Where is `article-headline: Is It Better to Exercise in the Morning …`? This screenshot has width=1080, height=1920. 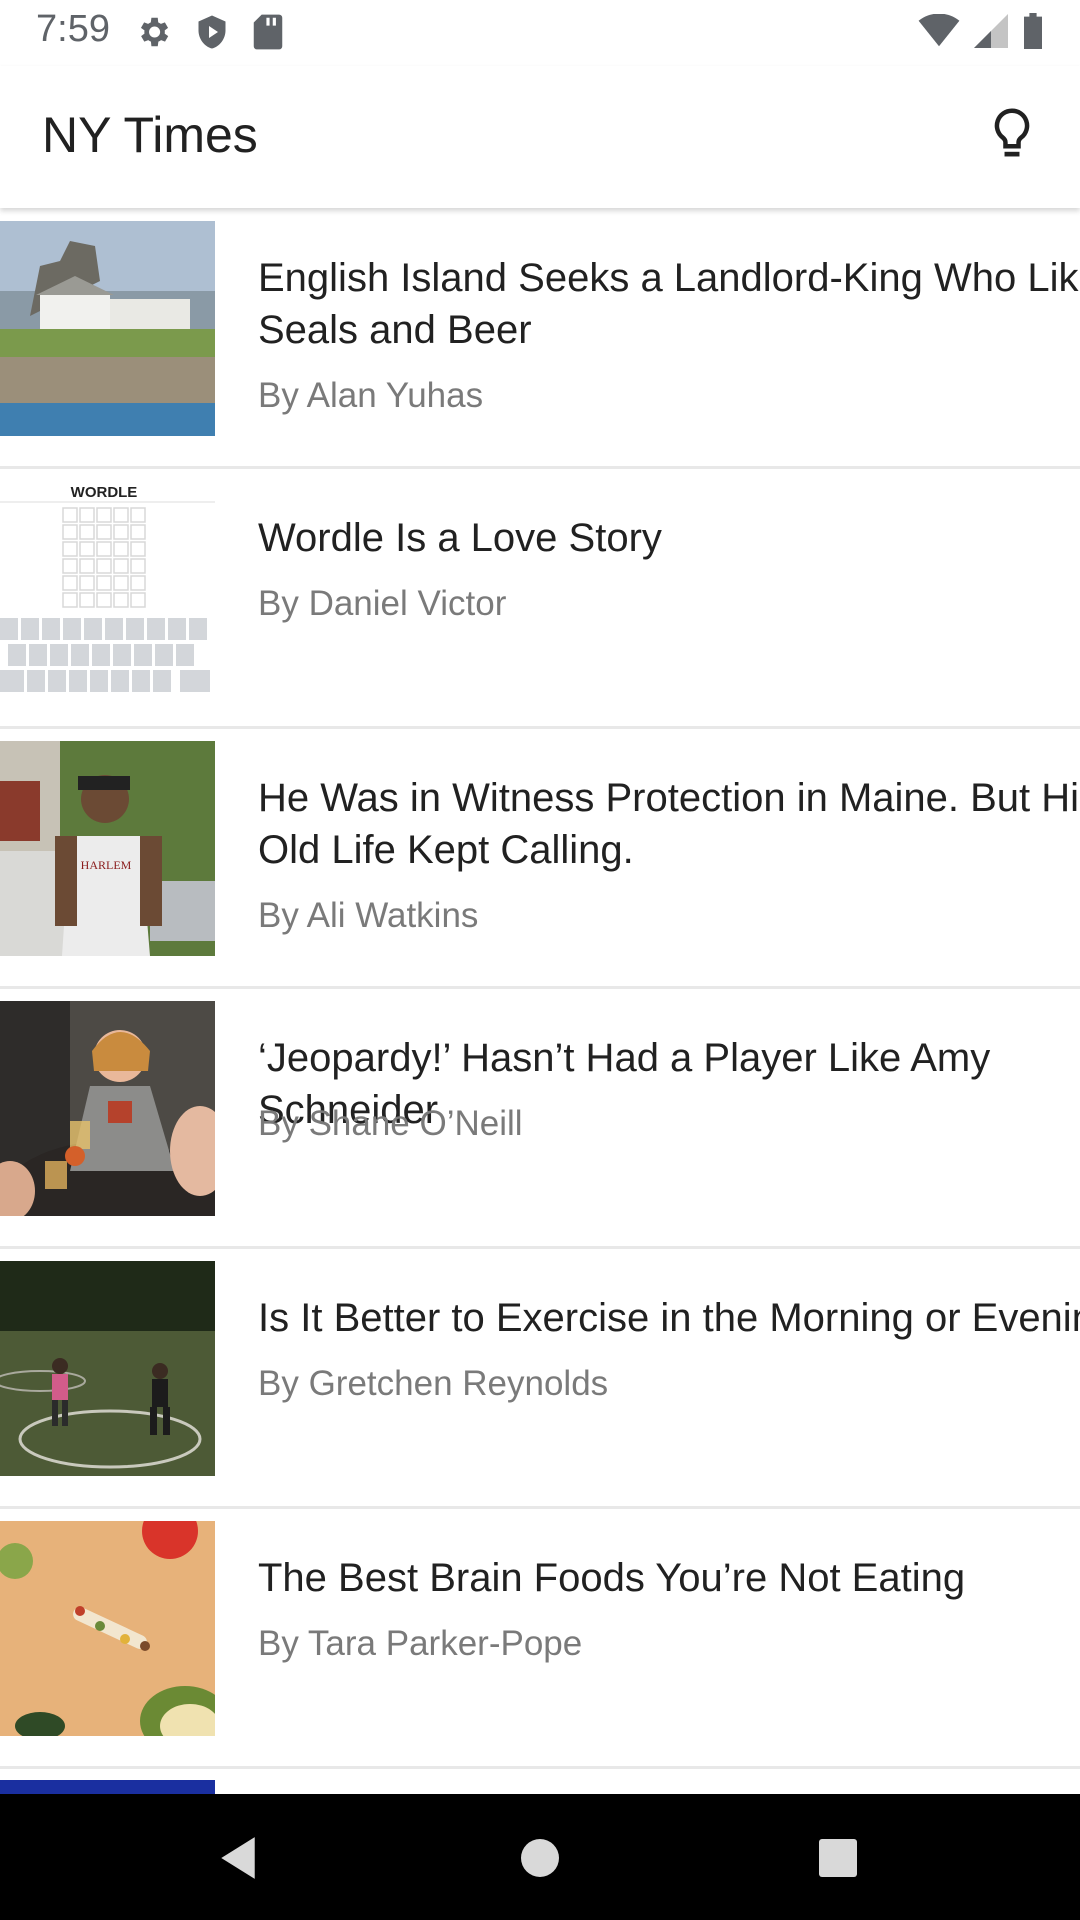
article-headline: Is It Better to Exercise in the Morning … is located at coordinates (669, 1318).